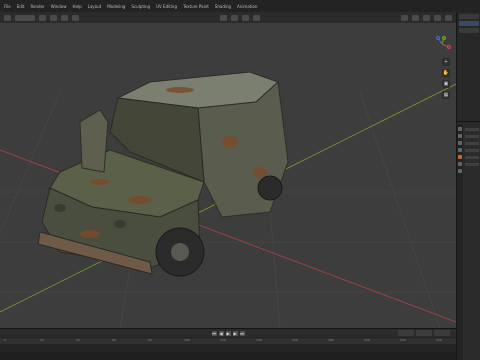 This screenshot has height=360, width=480. Describe the element at coordinates (196, 6) in the screenshot. I see `workspace-tab-texture: Texture Paint` at that location.